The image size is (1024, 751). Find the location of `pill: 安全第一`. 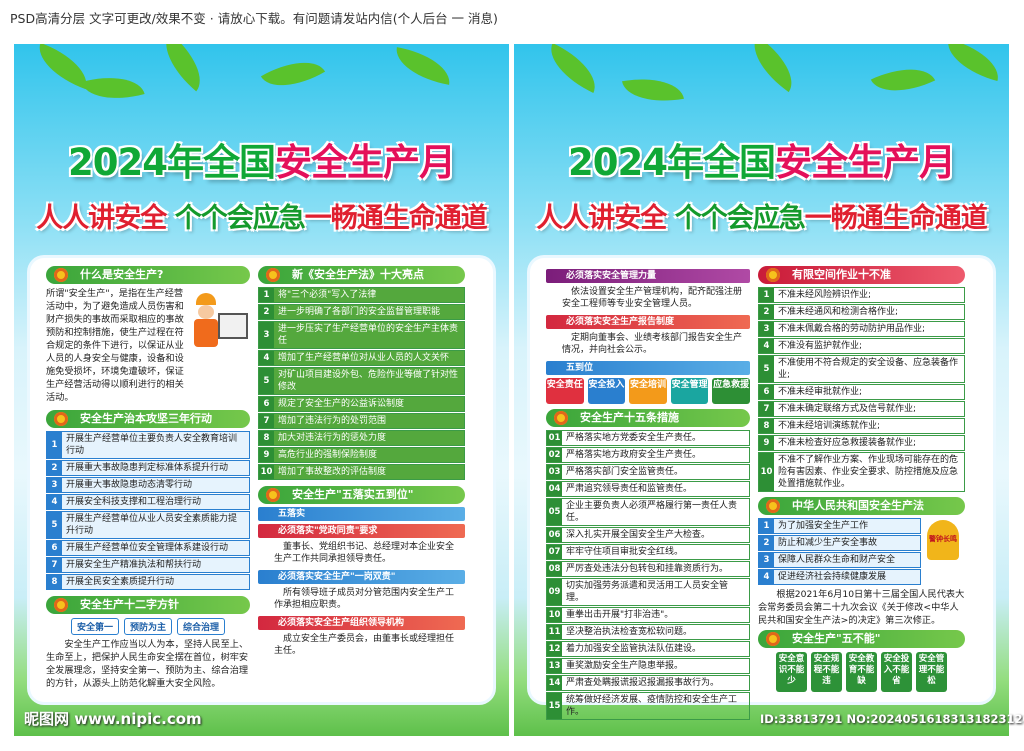

pill: 安全第一 is located at coordinates (94, 626).